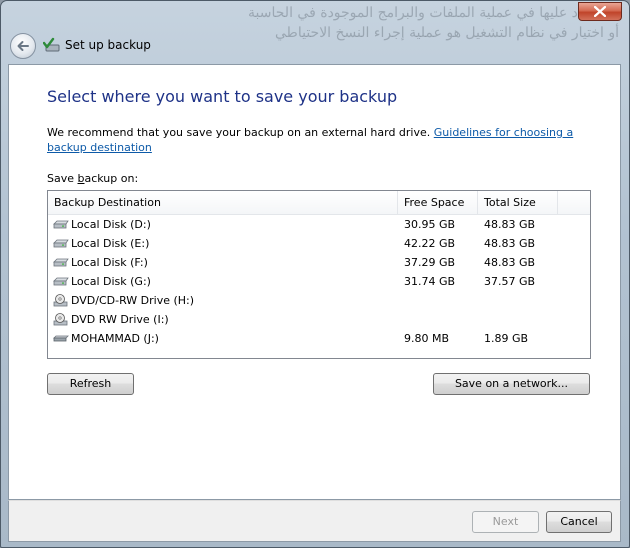 Image resolution: width=630 pixels, height=548 pixels. I want to click on drive-free-space: 30.95 GB, so click(430, 224).